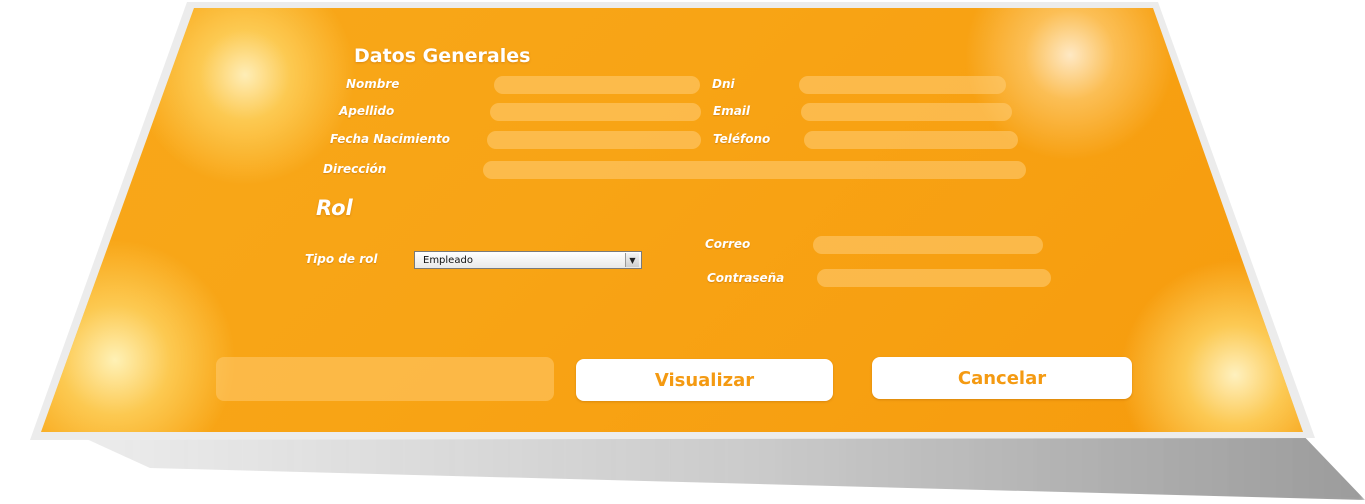  Describe the element at coordinates (728, 244) in the screenshot. I see `correo-label: Correo` at that location.